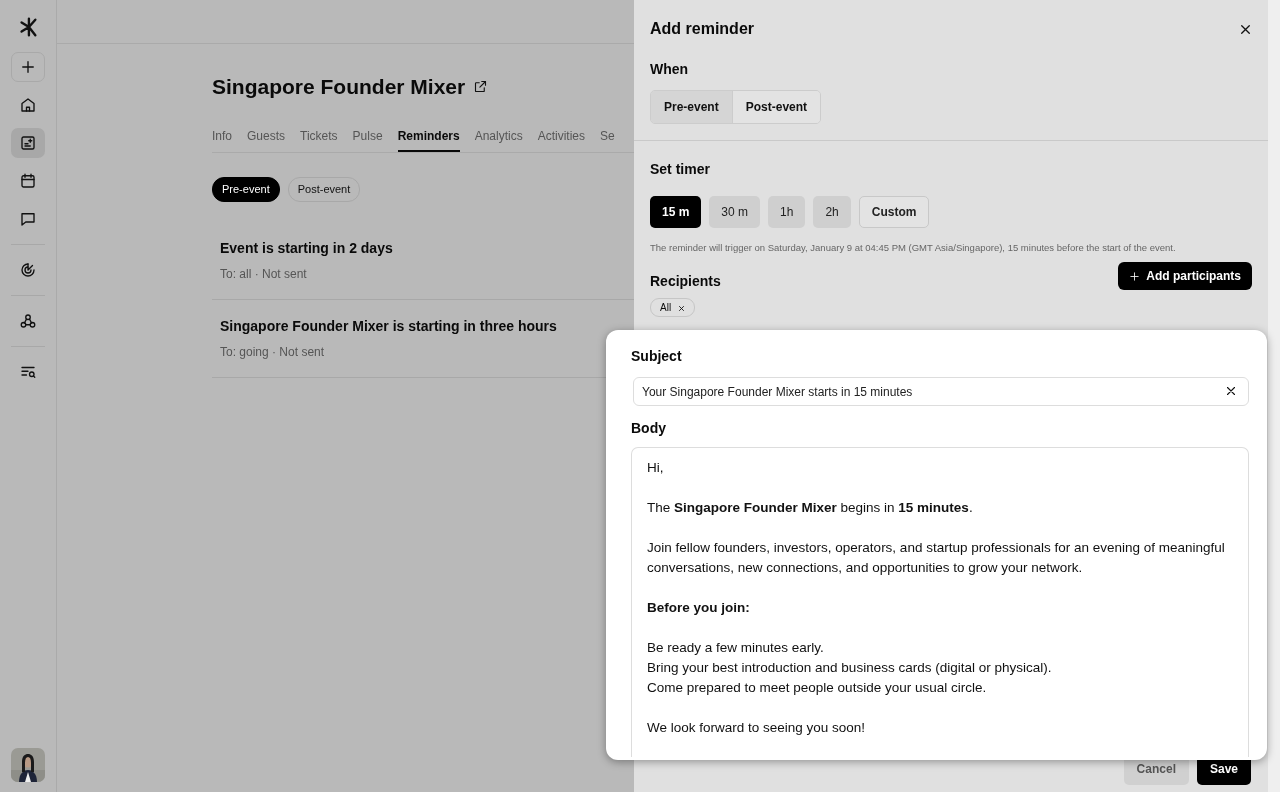 This screenshot has height=792, width=1280. What do you see at coordinates (735, 212) in the screenshot?
I see `timer-option: 30 m` at bounding box center [735, 212].